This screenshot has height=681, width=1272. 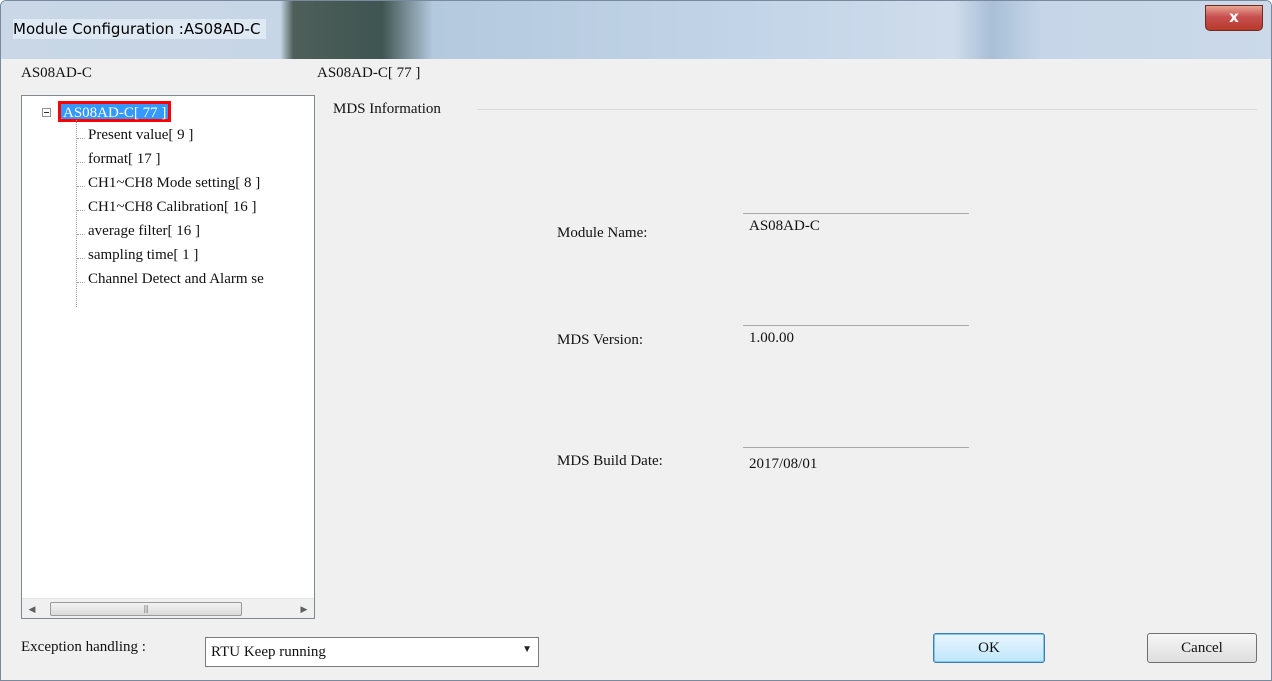 I want to click on tree-item-sampling-time: sampling time[ 1 ], so click(x=143, y=255).